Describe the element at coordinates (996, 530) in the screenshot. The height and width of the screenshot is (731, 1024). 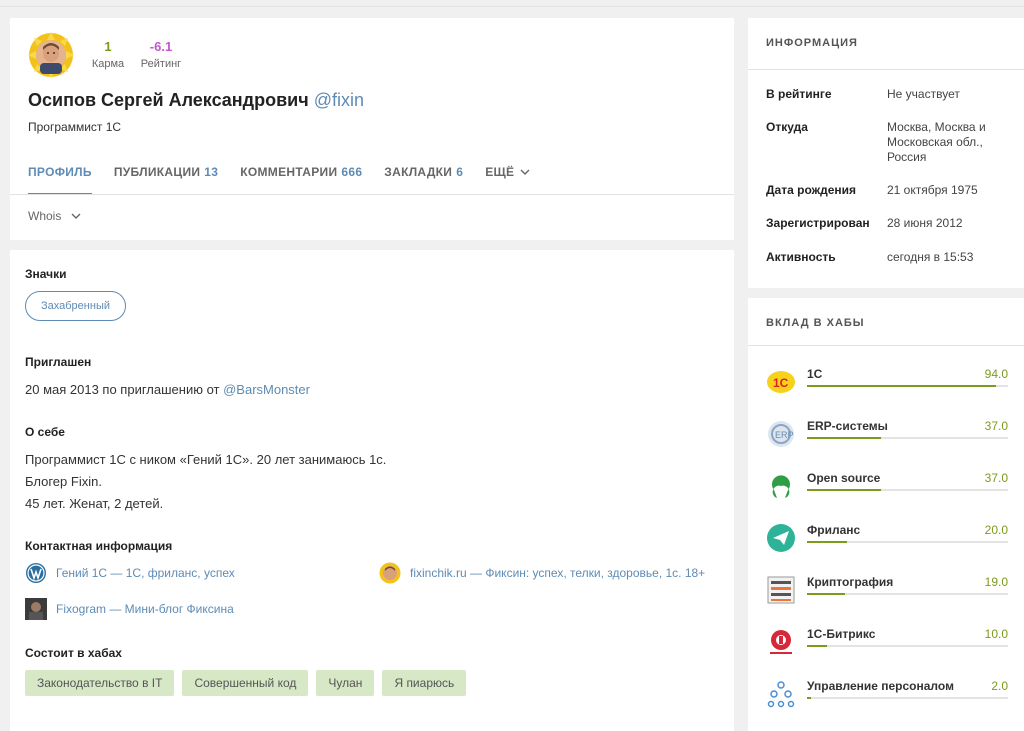
I see `hub-value: 20.0` at that location.